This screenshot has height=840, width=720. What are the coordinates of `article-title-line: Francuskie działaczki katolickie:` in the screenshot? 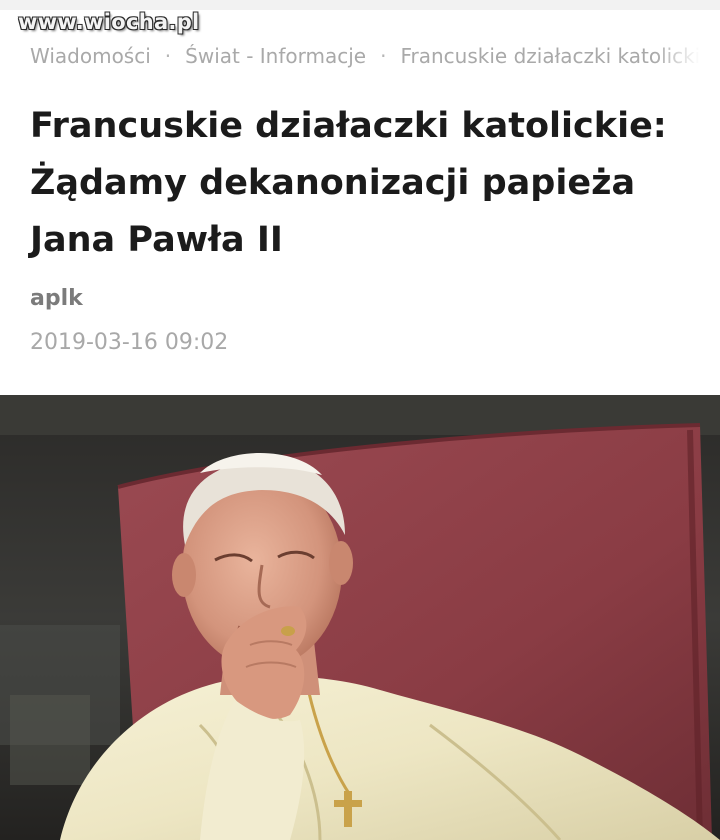 It's located at (348, 126).